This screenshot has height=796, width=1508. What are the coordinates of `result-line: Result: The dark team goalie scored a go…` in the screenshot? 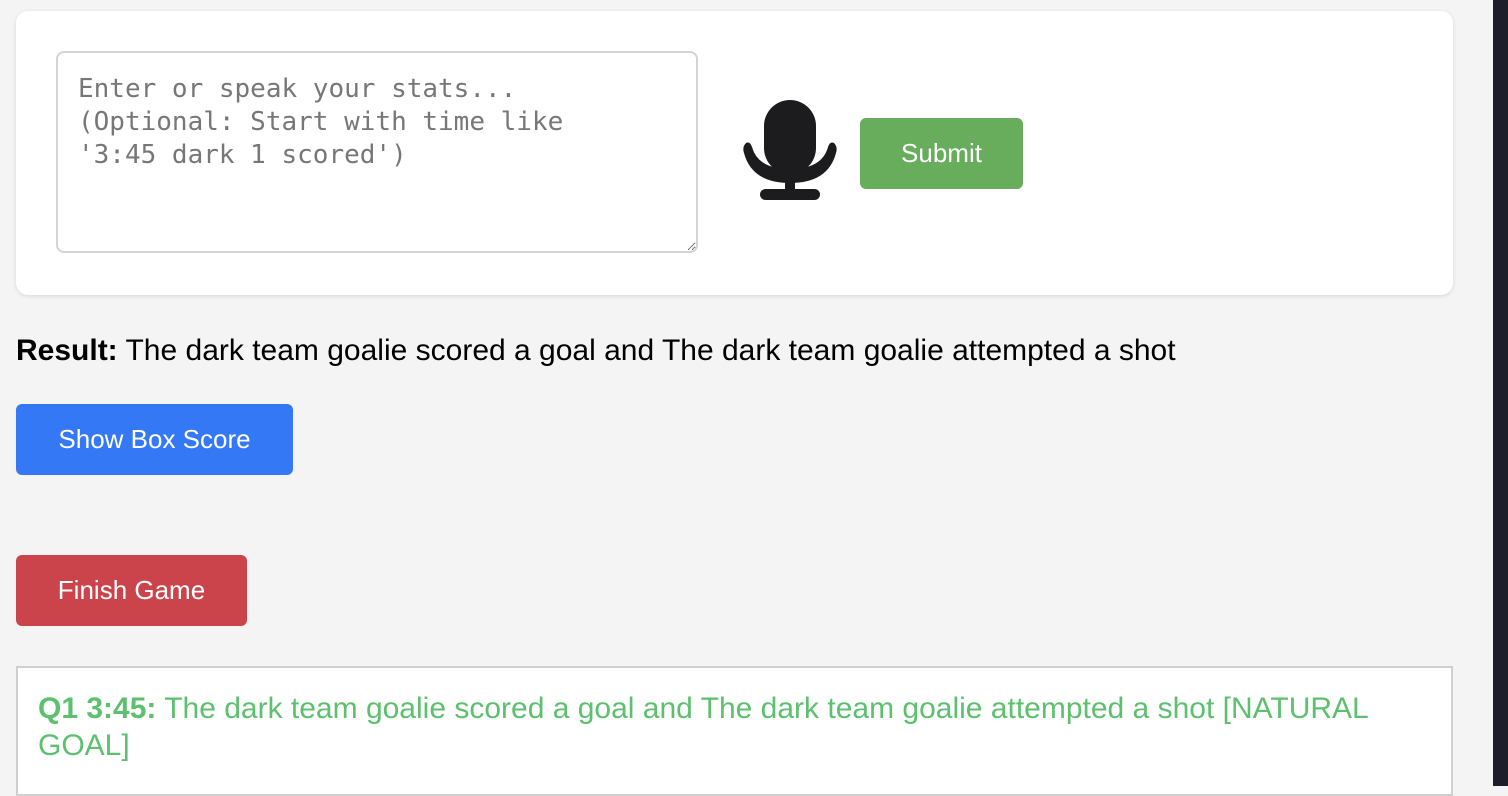 It's located at (596, 351).